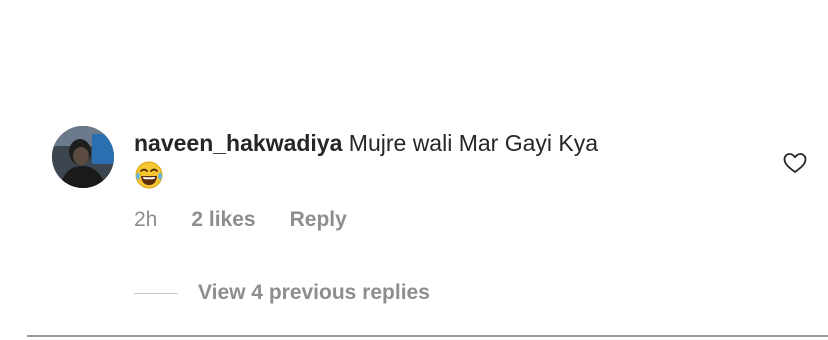 The width and height of the screenshot is (828, 340). I want to click on bottom-divider, so click(427, 336).